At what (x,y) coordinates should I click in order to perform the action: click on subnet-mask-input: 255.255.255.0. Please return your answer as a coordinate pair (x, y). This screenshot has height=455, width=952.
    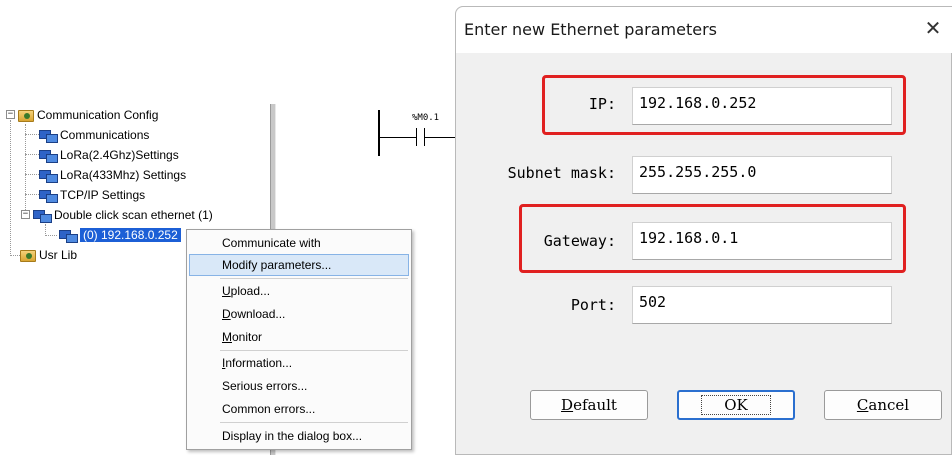
    Looking at the image, I should click on (762, 175).